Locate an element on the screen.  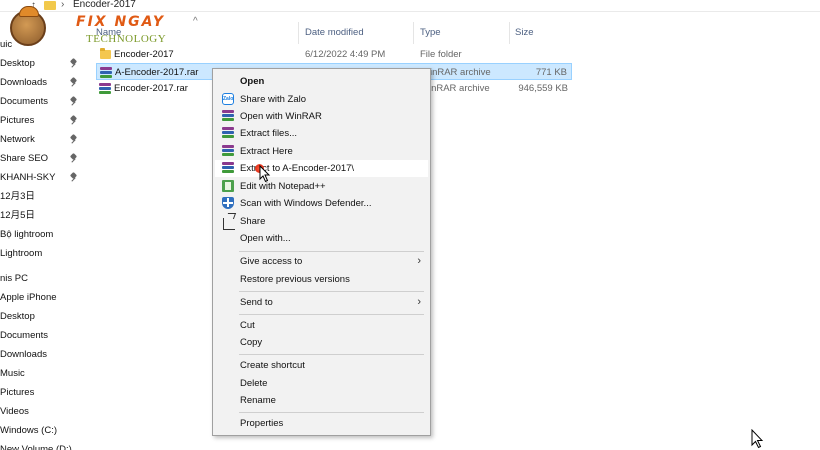
menu-item-share-zalo: Zalo Share with Zalo is located at coordinates (321, 99).